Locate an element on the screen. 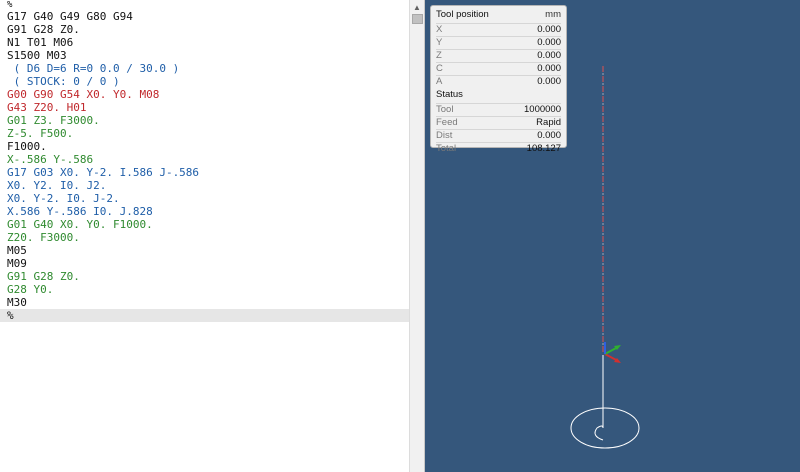 This screenshot has height=472, width=800. scrollbar-thumb is located at coordinates (417, 19).